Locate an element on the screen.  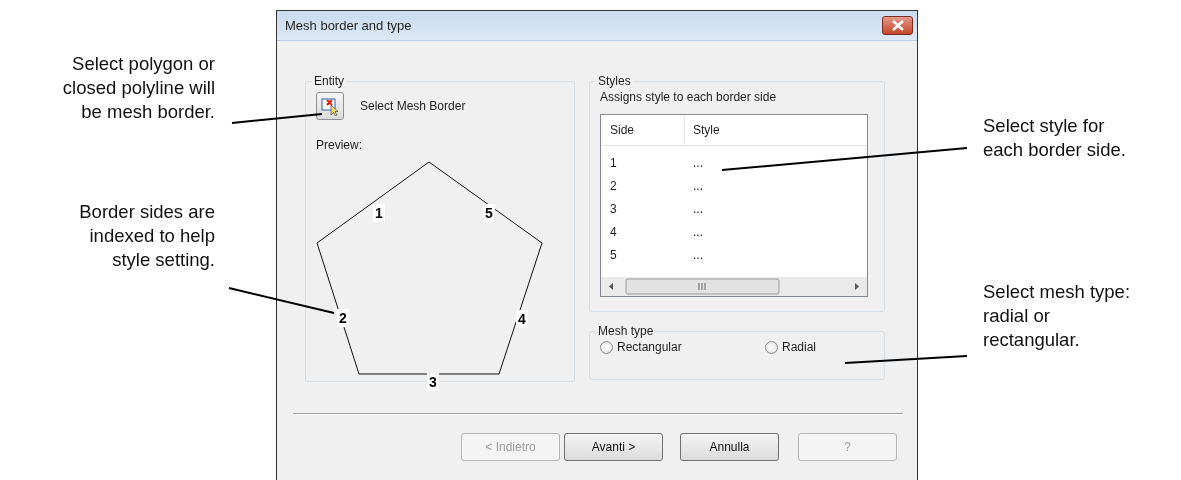
close-button is located at coordinates (897, 25).